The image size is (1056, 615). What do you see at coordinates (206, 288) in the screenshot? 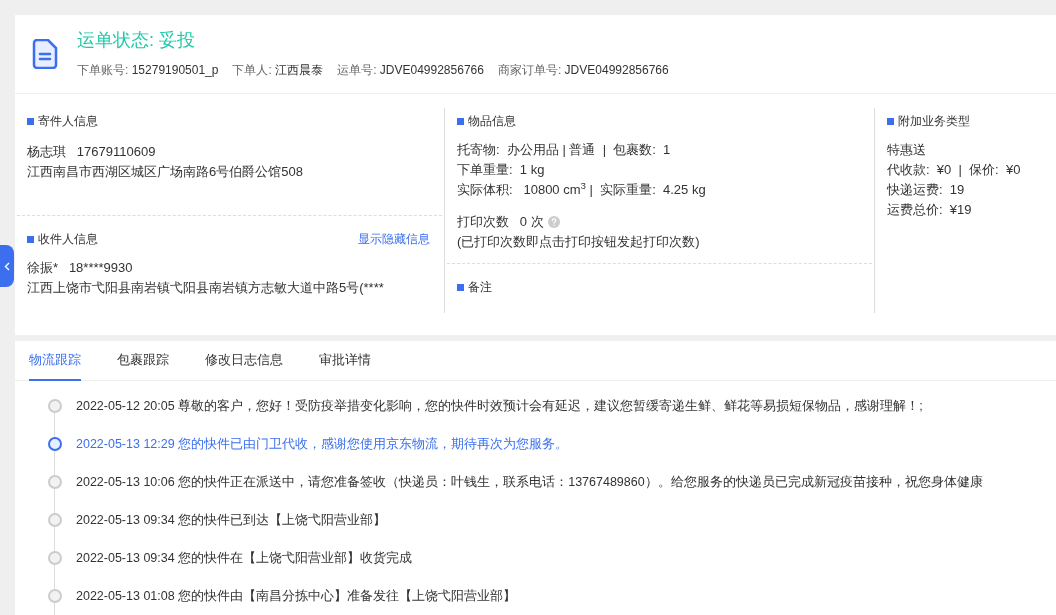
I see `info-text: 江西上饶市弋阳县南岩镇弋阳县南岩镇方志敏大道中路5号(****` at bounding box center [206, 288].